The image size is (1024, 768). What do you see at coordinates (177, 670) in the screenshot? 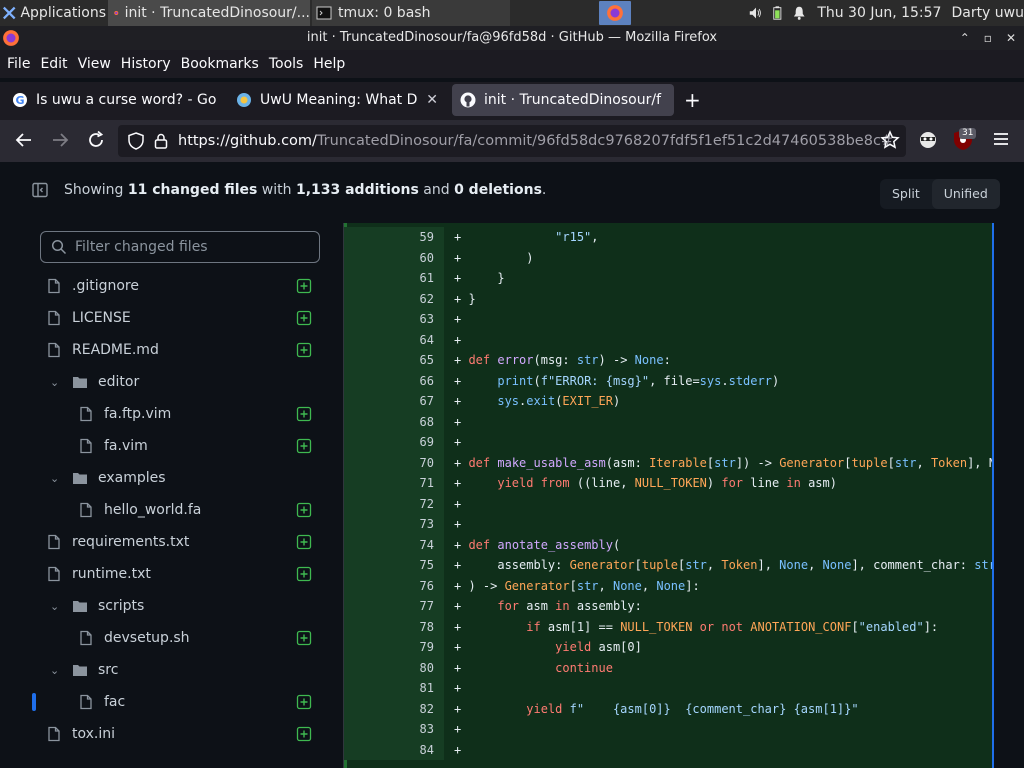
I see `tree-folder-item: ⌄ src` at bounding box center [177, 670].